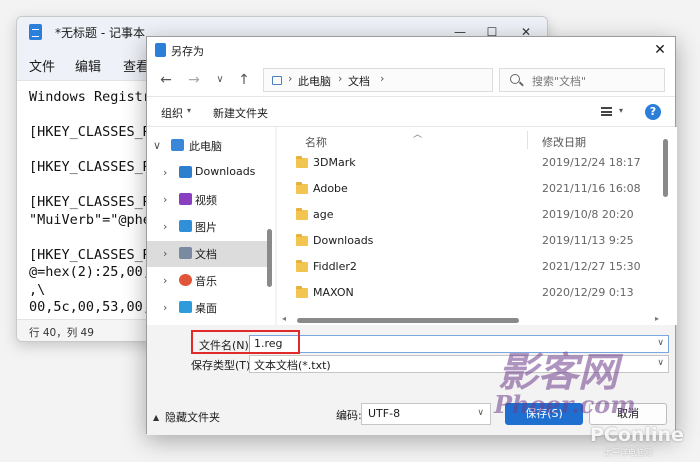 This screenshot has width=700, height=462. I want to click on document-icon, so click(185, 253).